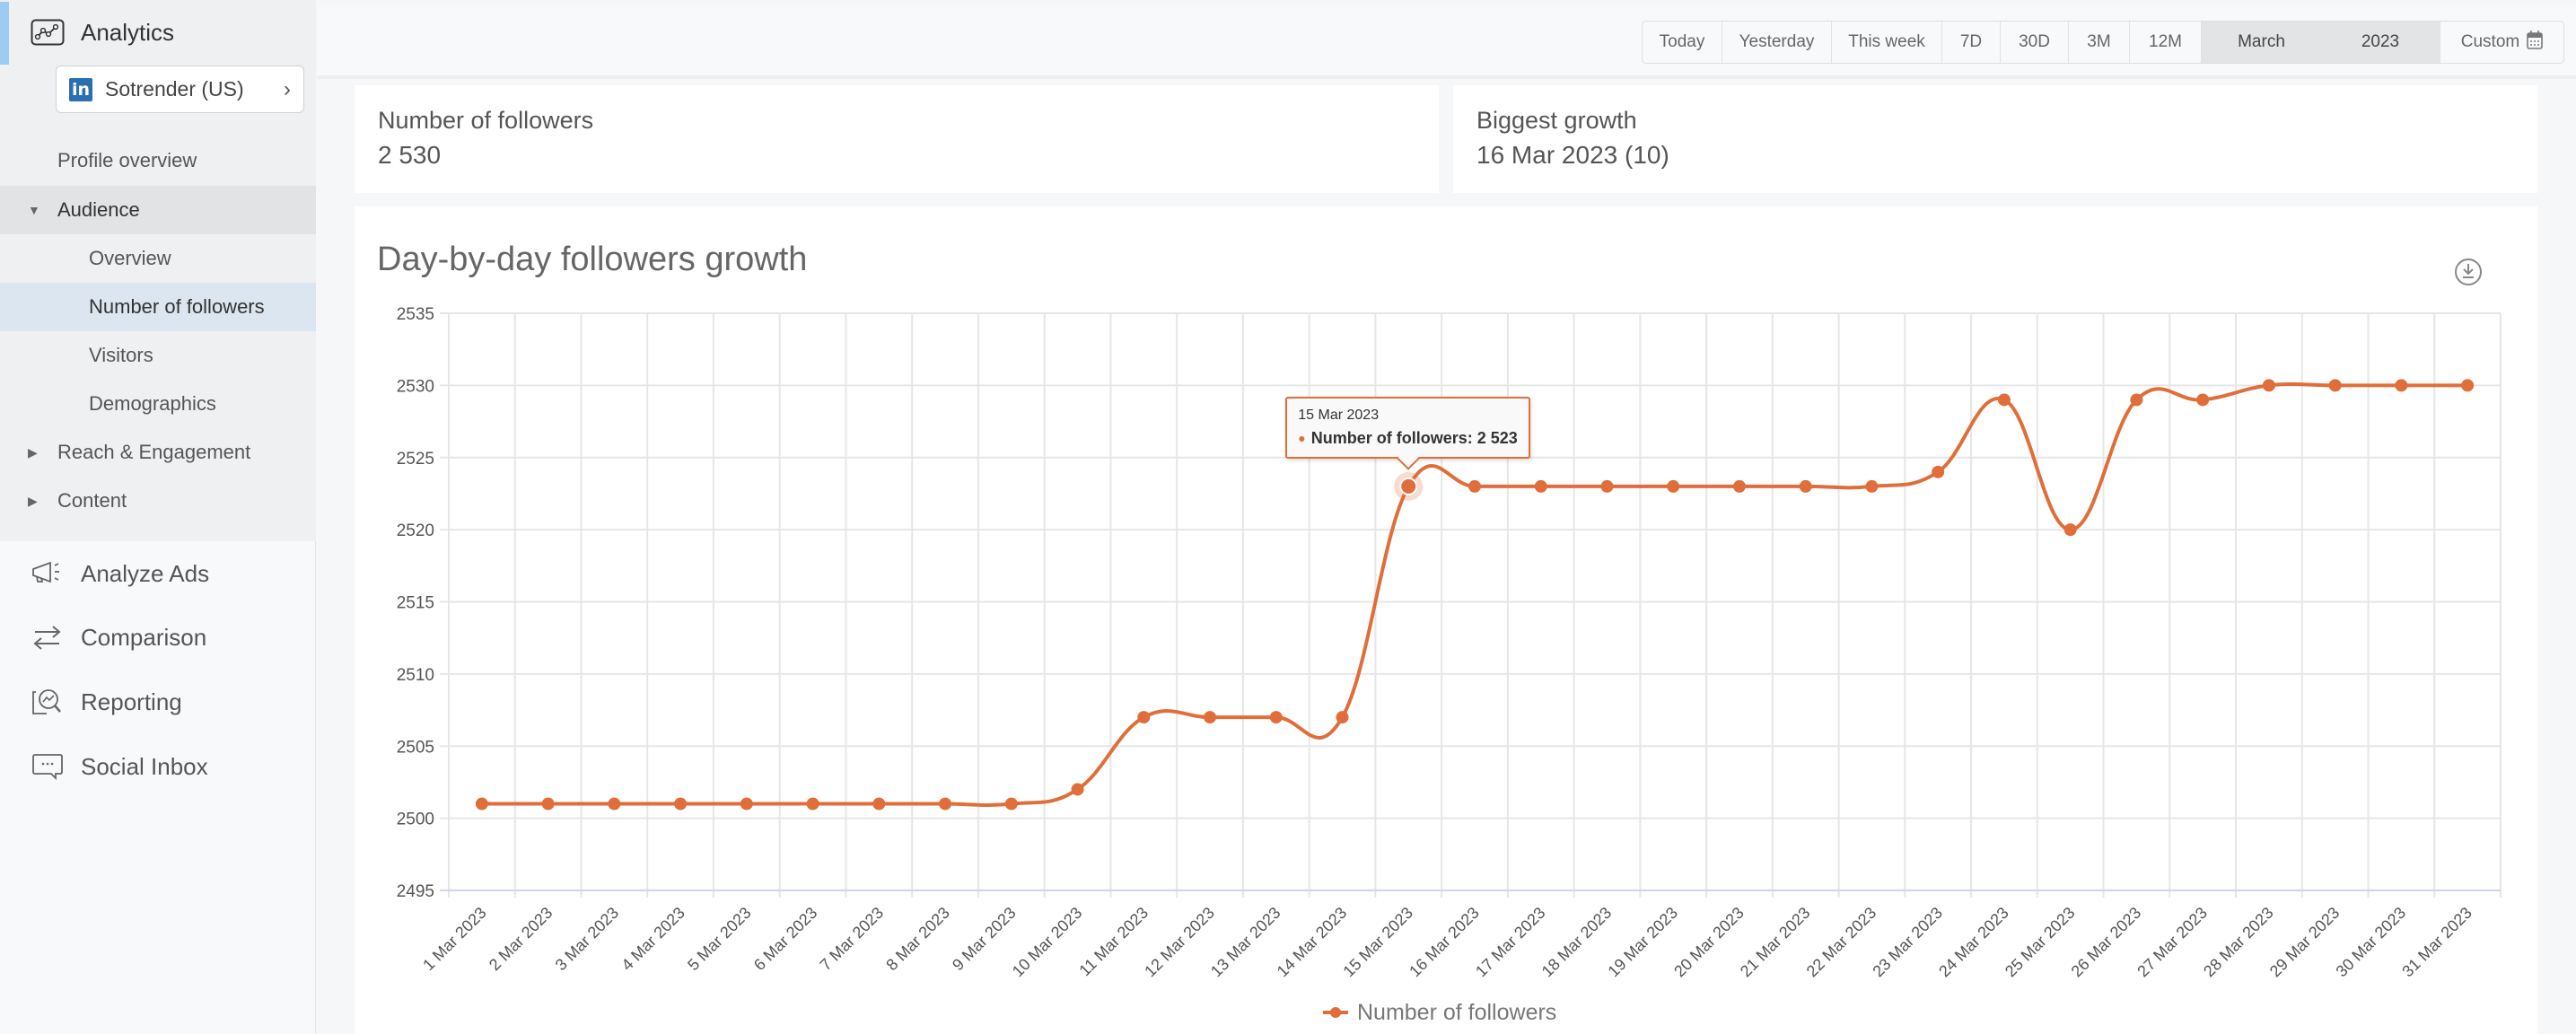 This screenshot has height=1034, width=2576. Describe the element at coordinates (2436, 942) in the screenshot. I see `x-tick-label: 31 Mar 2023` at that location.